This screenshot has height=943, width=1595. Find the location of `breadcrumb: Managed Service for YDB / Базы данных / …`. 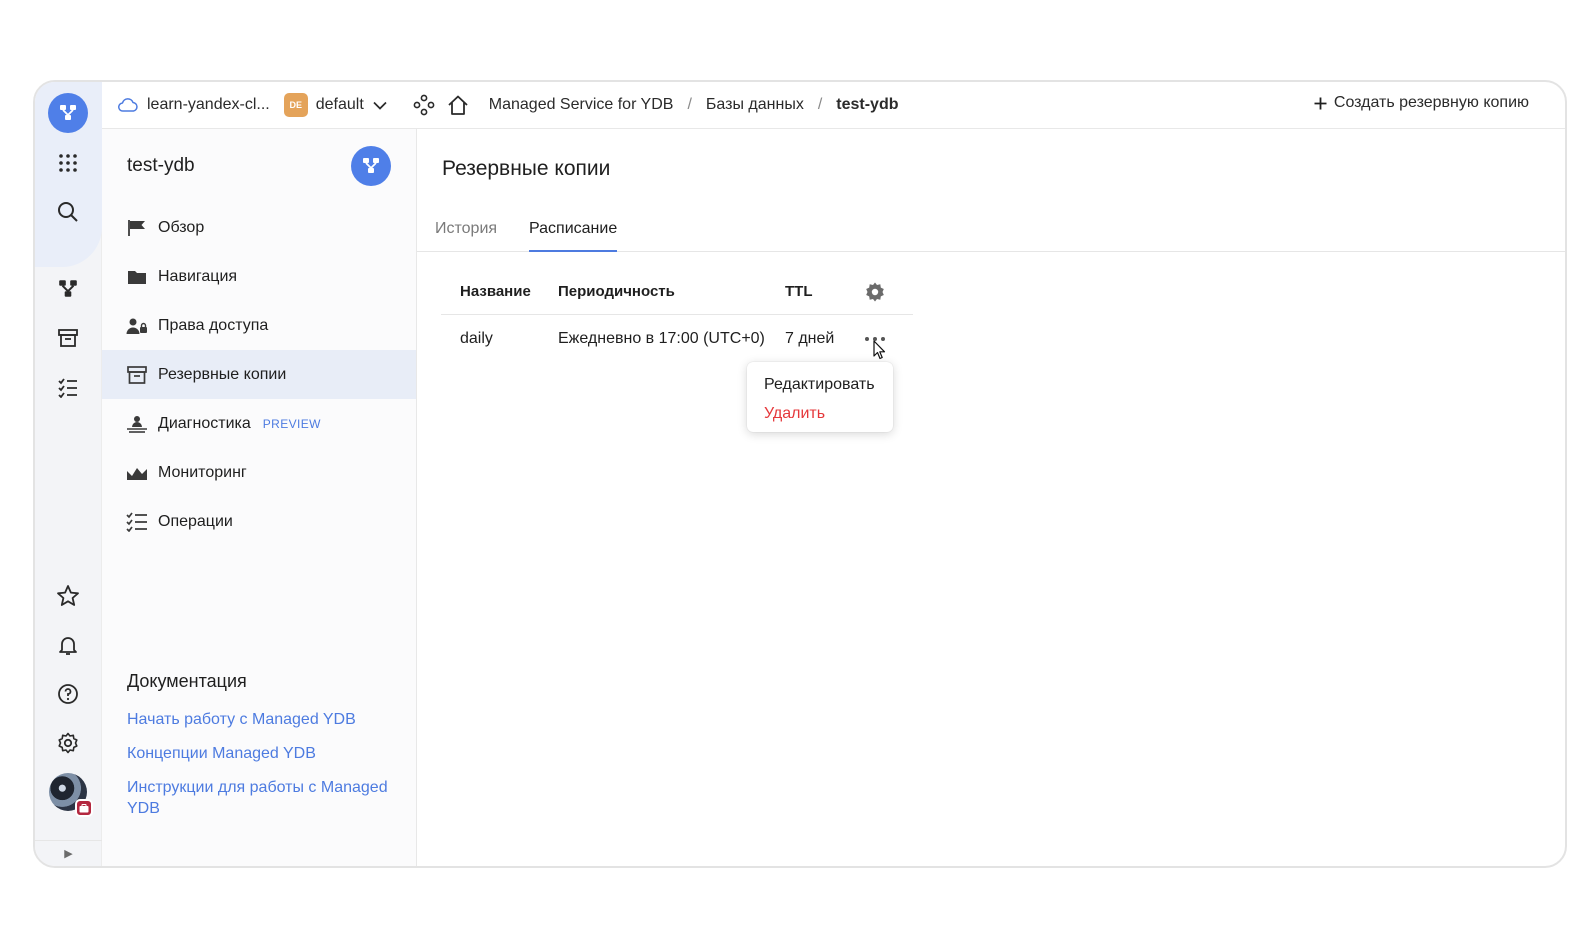

breadcrumb: Managed Service for YDB / Базы данных / … is located at coordinates (693, 105).